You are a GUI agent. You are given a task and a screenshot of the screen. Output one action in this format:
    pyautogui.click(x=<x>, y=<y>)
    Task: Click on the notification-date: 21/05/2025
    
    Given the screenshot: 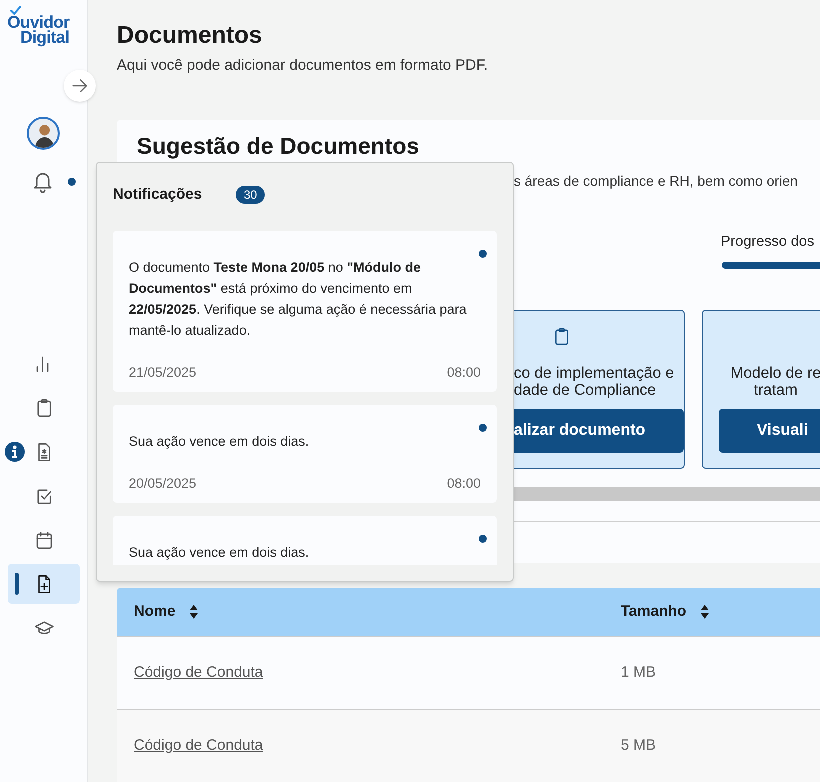 What is the action you would take?
    pyautogui.click(x=163, y=373)
    